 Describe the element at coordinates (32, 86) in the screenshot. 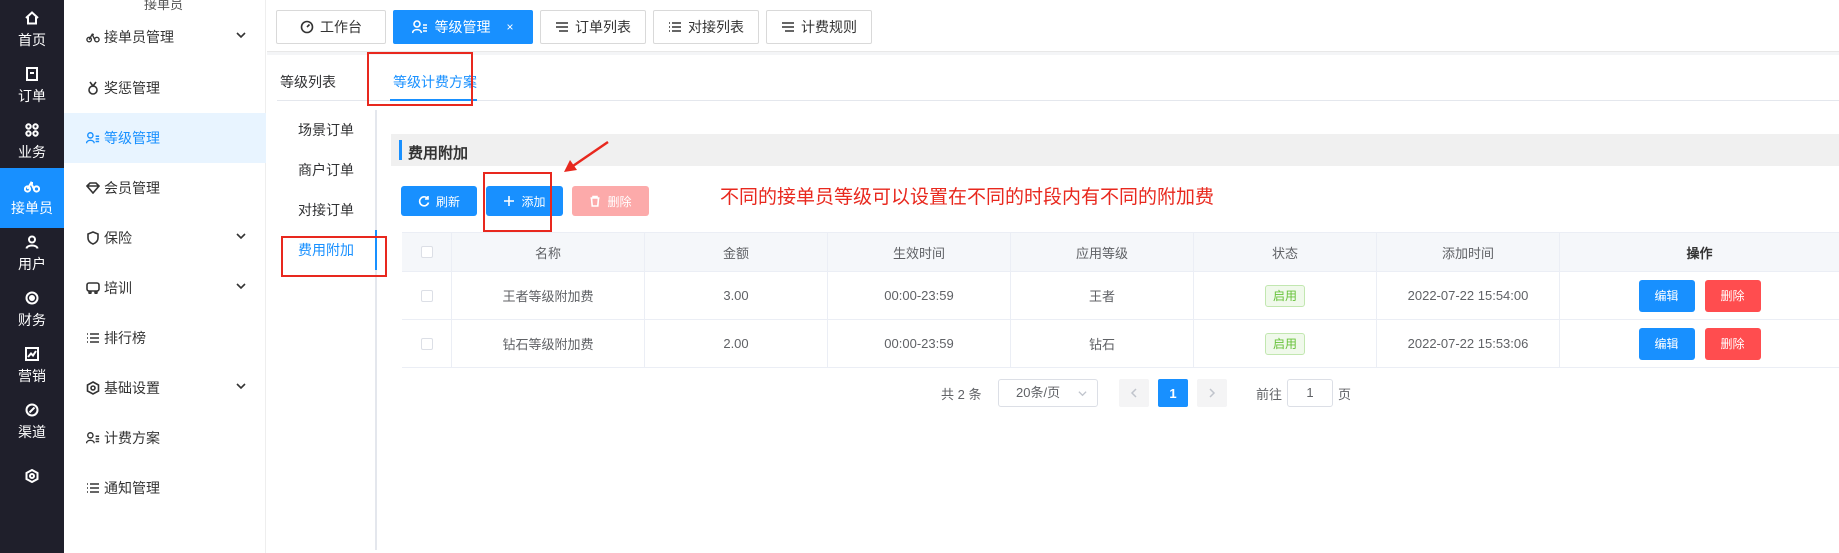

I see `rail-item-order: 订单` at that location.